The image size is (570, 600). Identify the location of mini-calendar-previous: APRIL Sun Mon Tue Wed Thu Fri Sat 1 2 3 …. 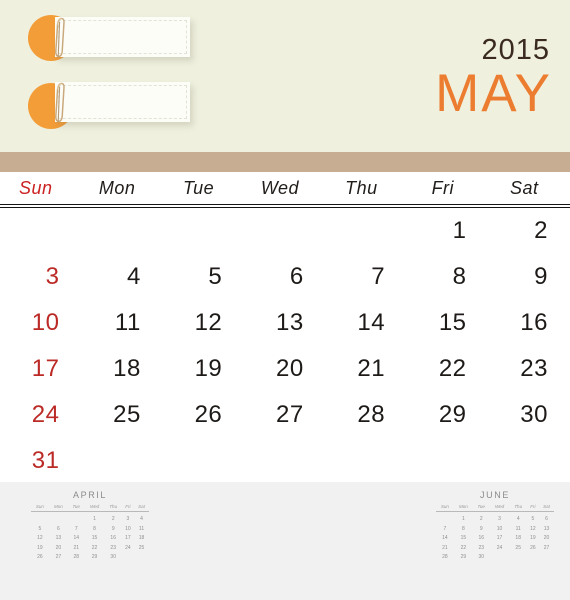
(90, 525).